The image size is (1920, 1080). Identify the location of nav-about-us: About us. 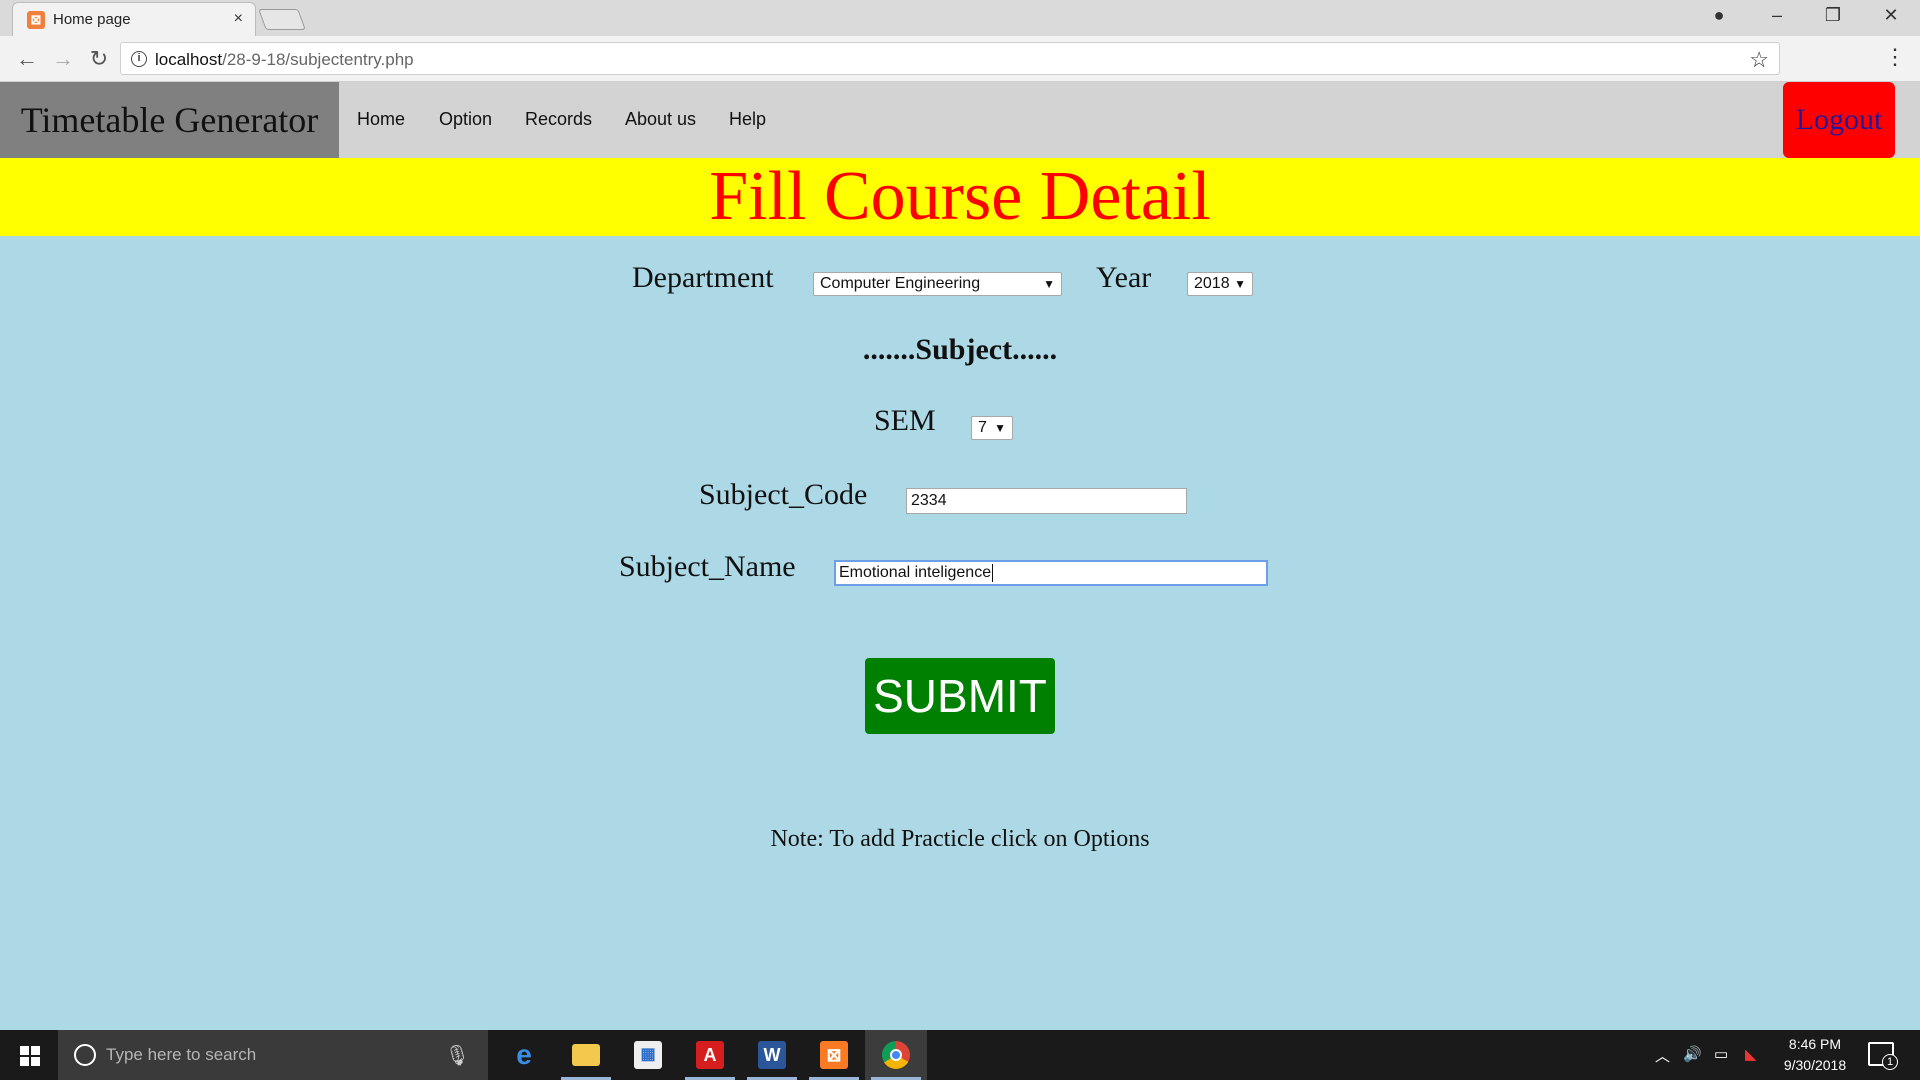
(660, 119).